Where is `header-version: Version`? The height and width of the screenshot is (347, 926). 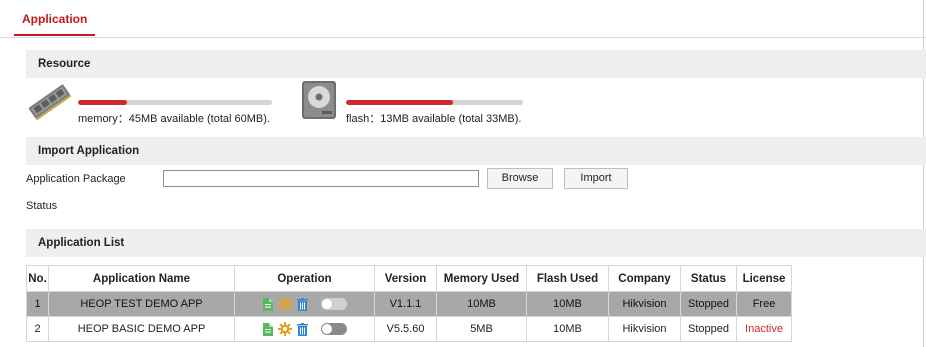 header-version: Version is located at coordinates (405, 278).